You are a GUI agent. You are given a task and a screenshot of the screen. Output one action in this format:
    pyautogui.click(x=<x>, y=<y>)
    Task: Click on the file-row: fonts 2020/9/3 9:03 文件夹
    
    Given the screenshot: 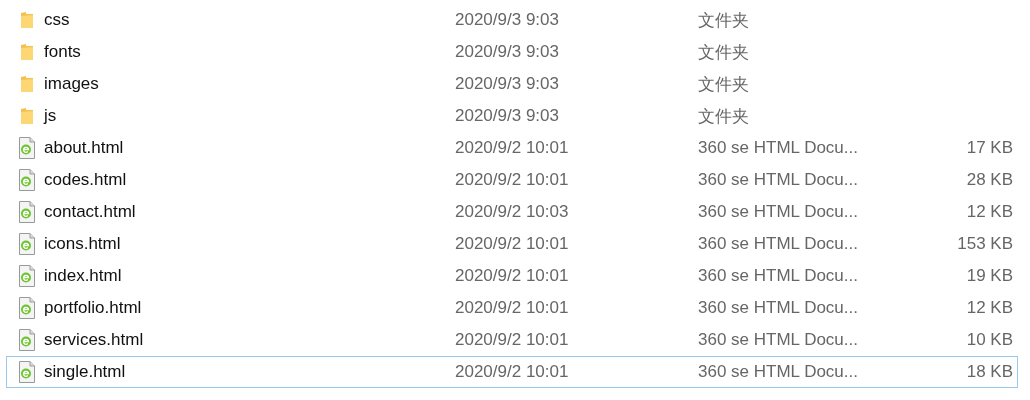 What is the action you would take?
    pyautogui.click(x=512, y=52)
    